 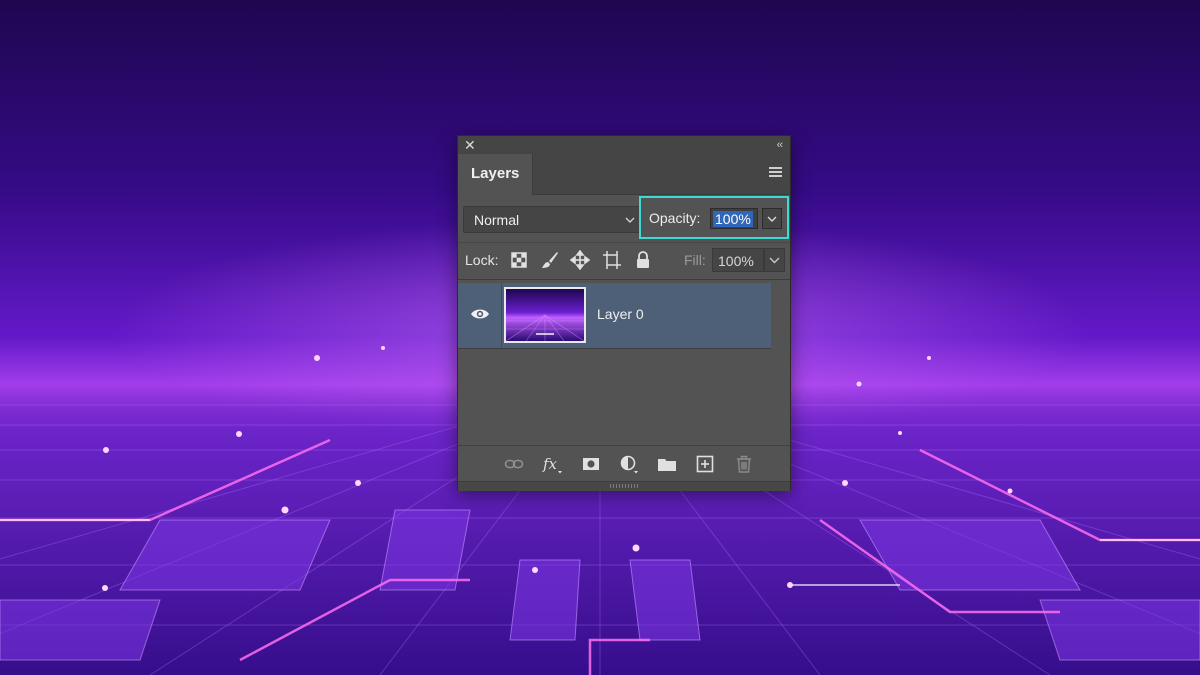 I want to click on new-group-icon, so click(x=667, y=464).